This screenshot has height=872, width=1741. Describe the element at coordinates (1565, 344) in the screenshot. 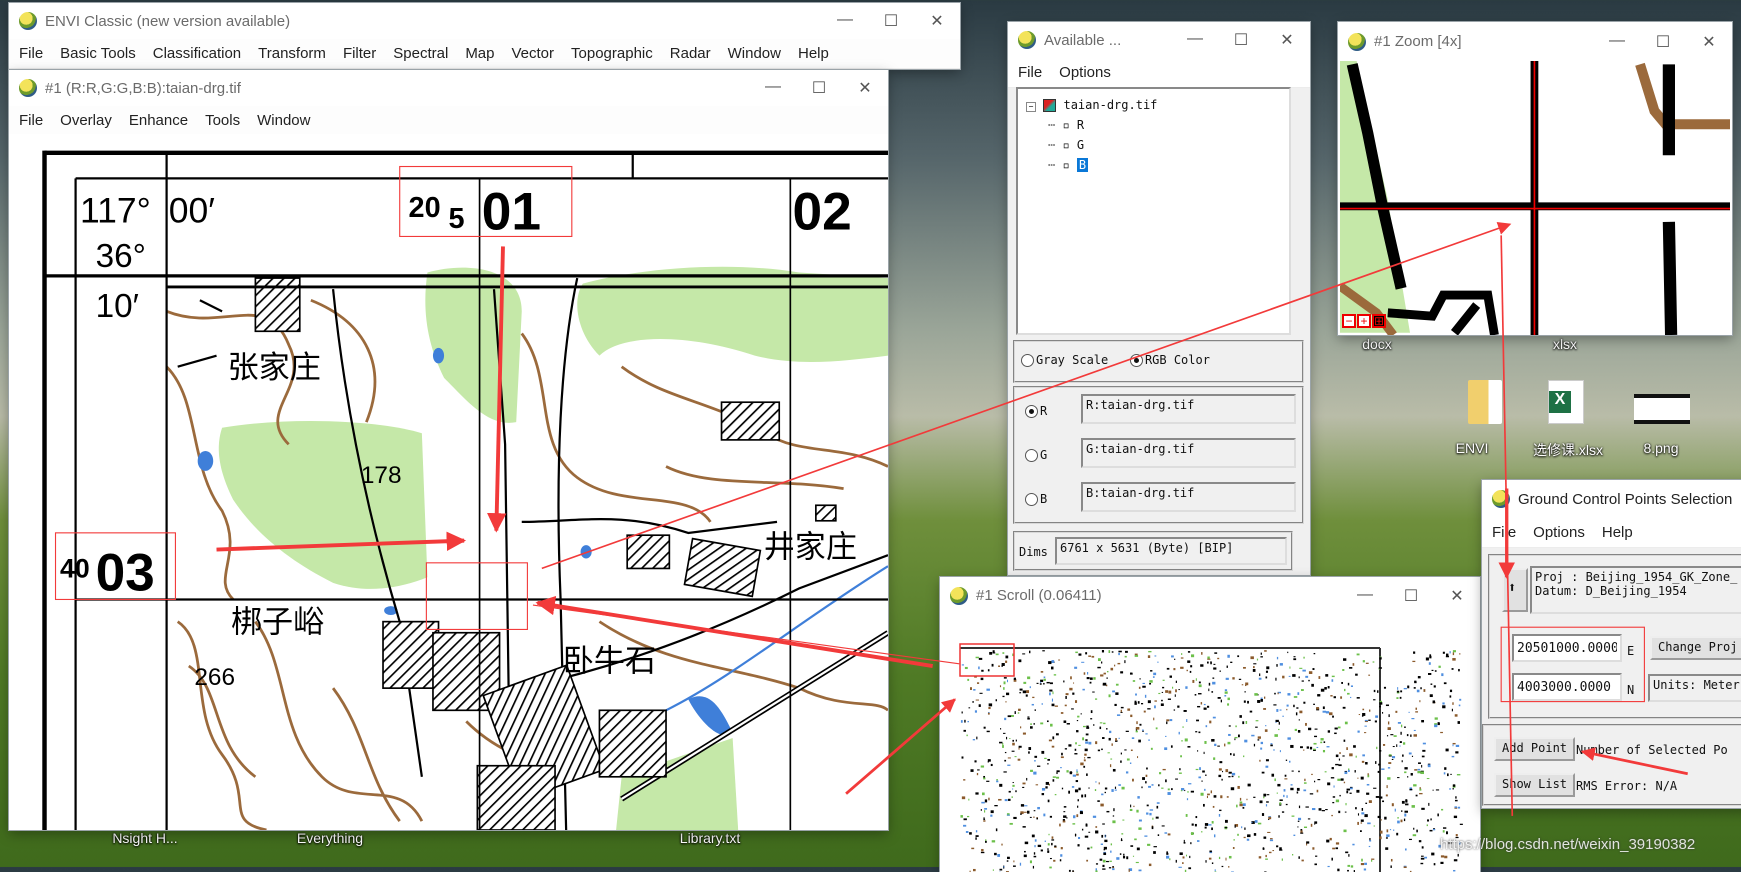

I see `desktop-icon-xlsx: xlsx` at that location.